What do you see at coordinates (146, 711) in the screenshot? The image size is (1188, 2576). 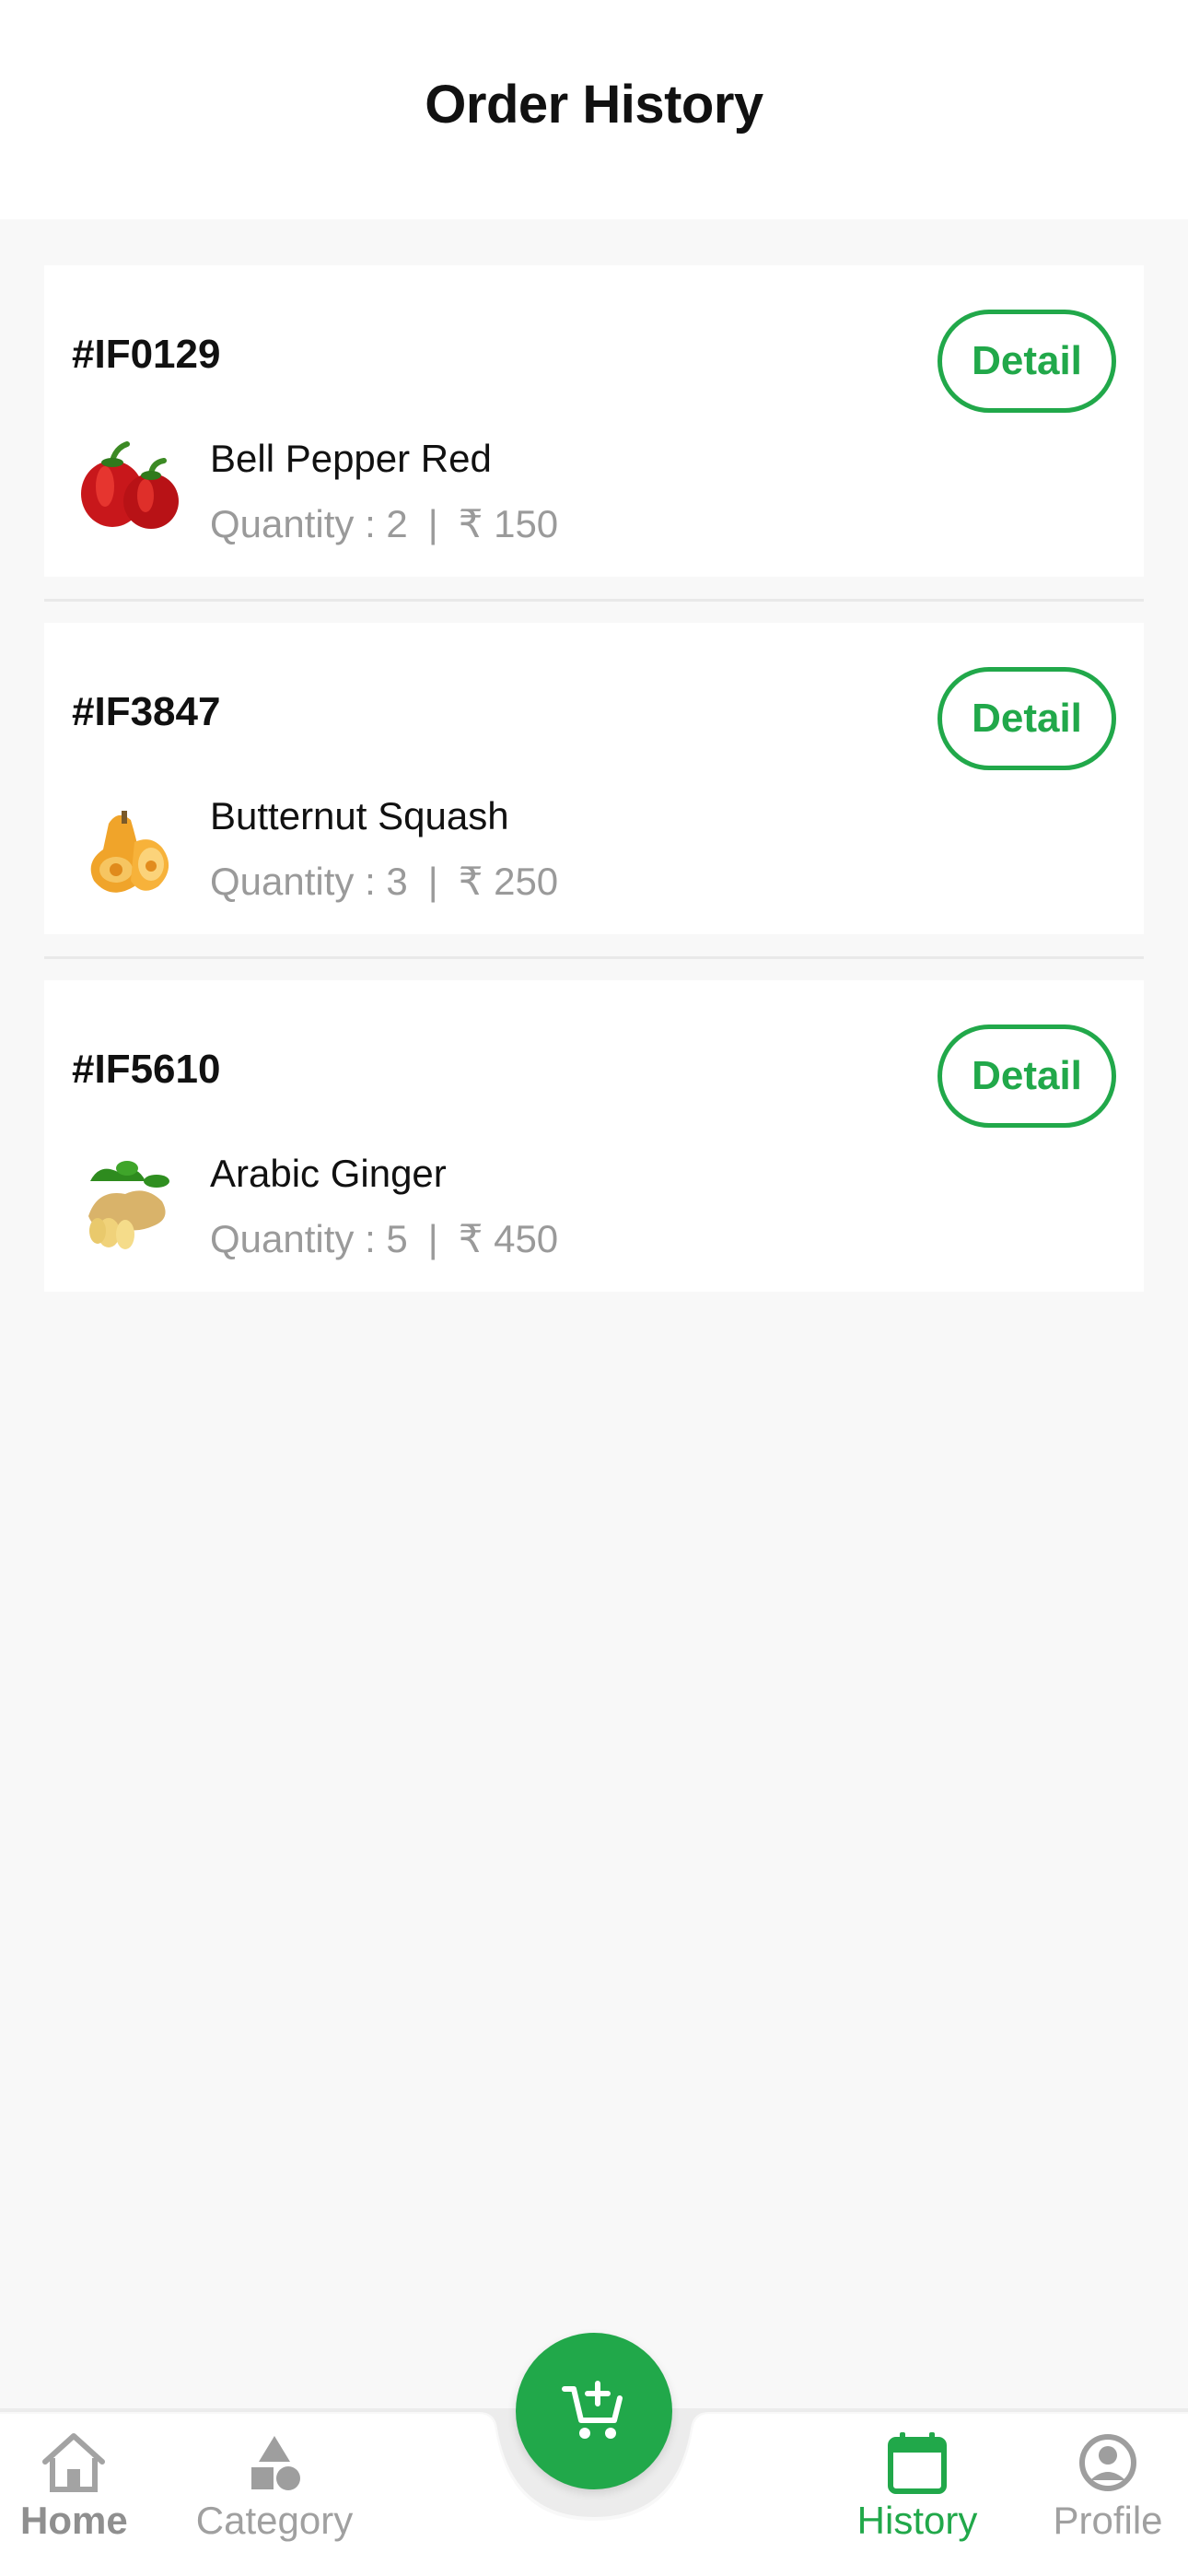 I see `order-id: #IF3847` at bounding box center [146, 711].